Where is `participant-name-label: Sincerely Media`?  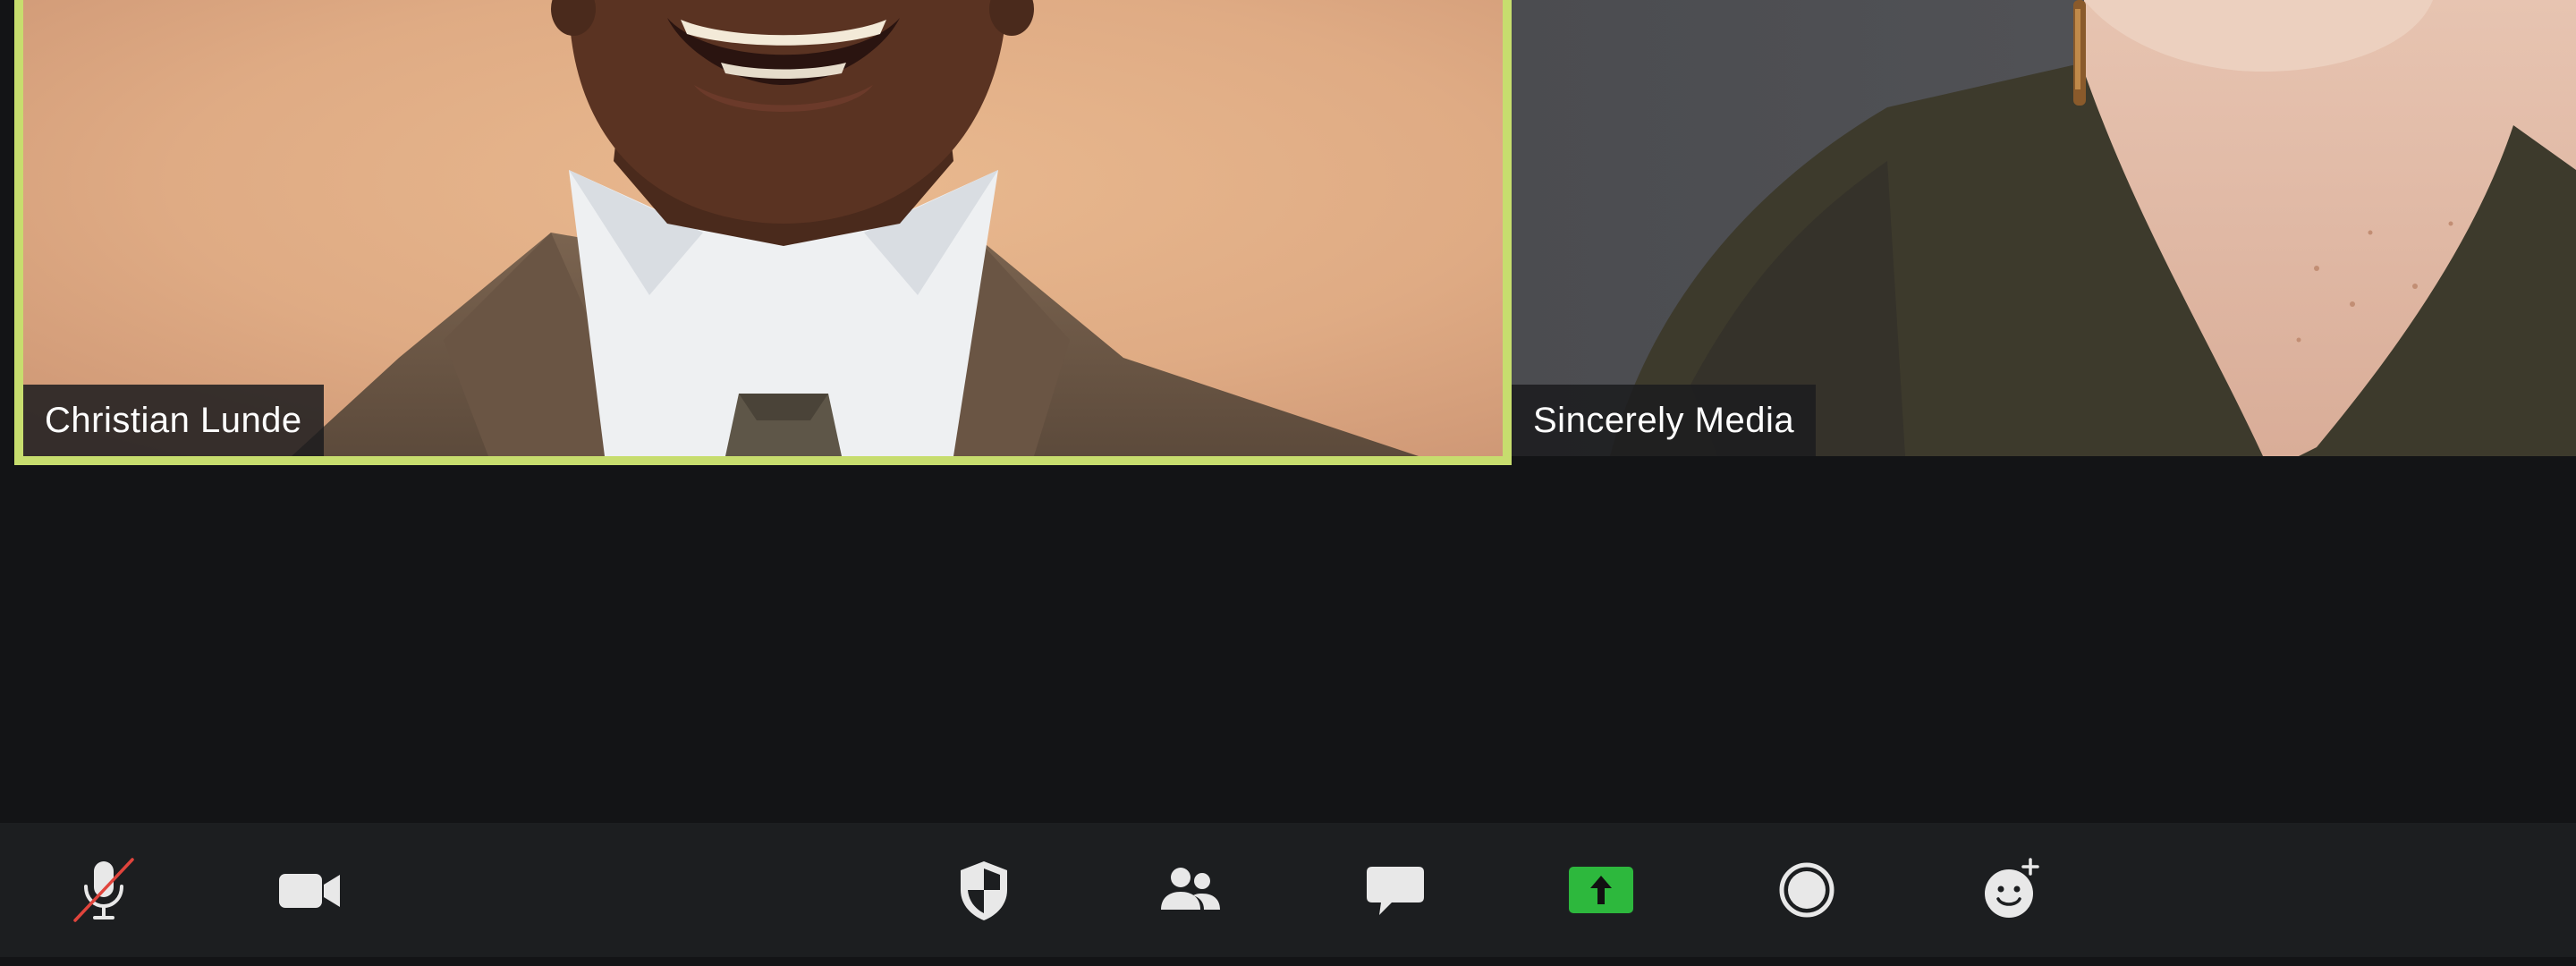
participant-name-label: Sincerely Media is located at coordinates (1664, 420).